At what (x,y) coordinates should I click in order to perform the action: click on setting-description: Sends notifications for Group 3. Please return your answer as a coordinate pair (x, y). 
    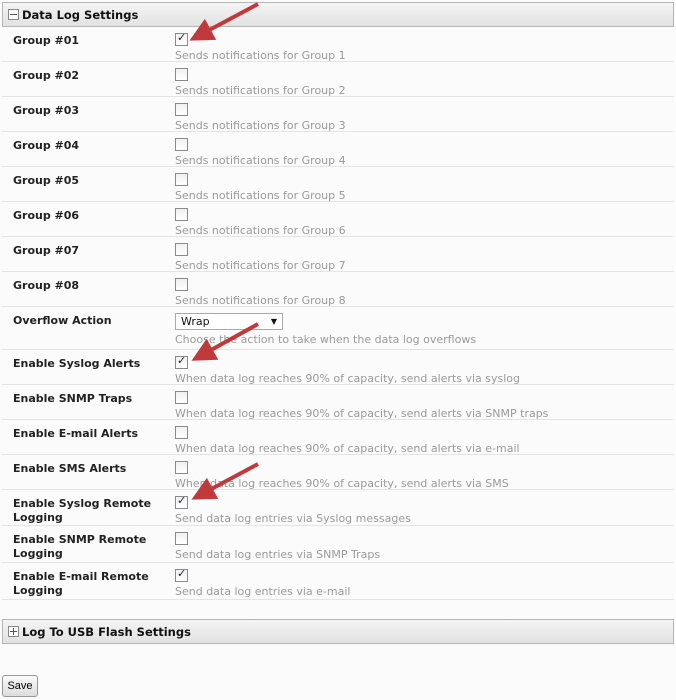
    Looking at the image, I should click on (260, 125).